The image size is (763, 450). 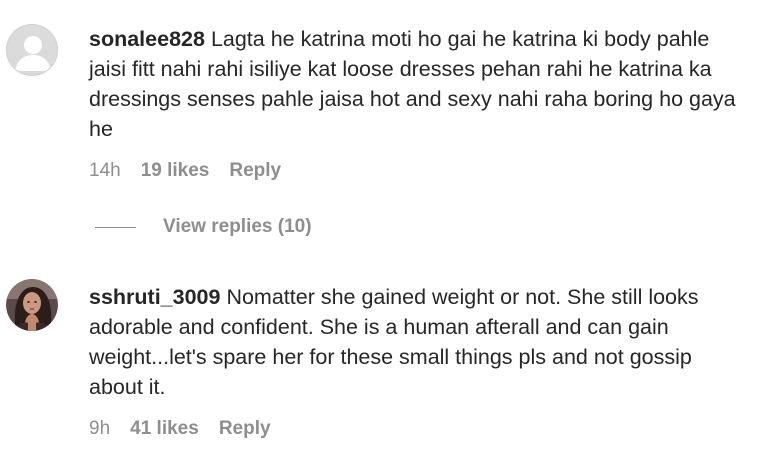 I want to click on comment-meta: 14h 19 likes Reply, so click(x=419, y=171).